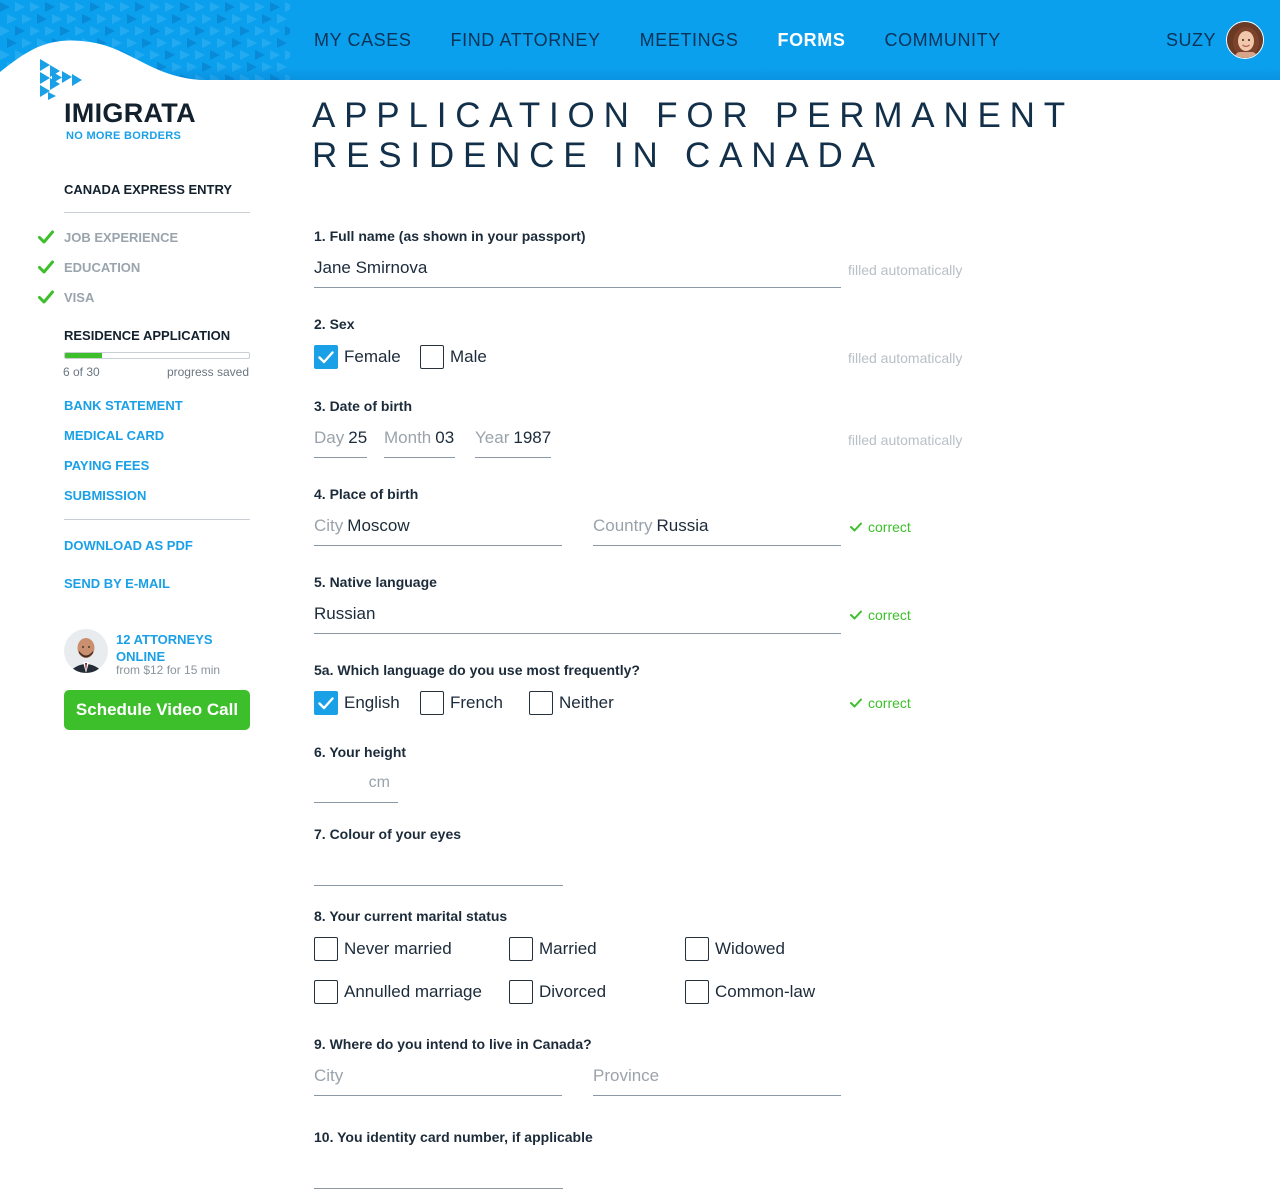 The width and height of the screenshot is (1280, 1200). What do you see at coordinates (689, 40) in the screenshot?
I see `nav-meetings: MEETINGS` at bounding box center [689, 40].